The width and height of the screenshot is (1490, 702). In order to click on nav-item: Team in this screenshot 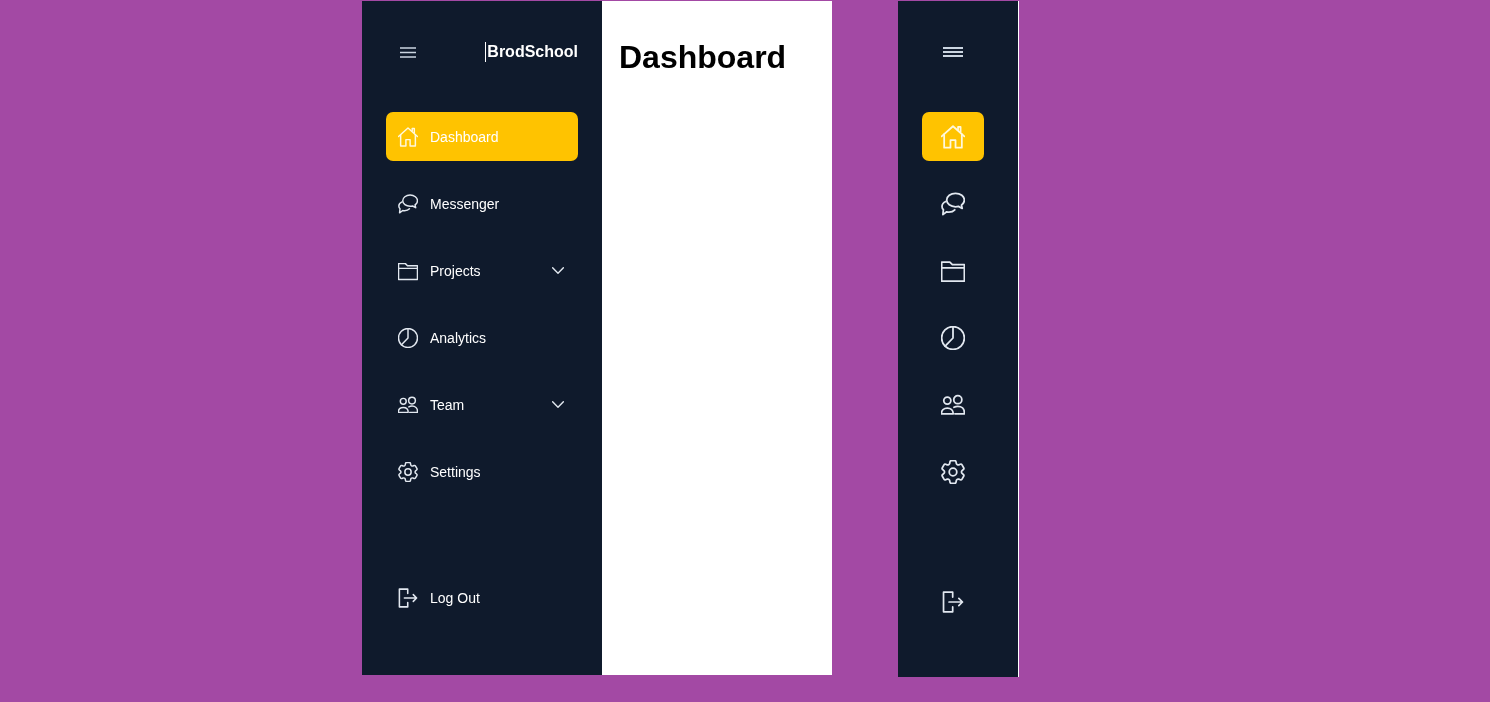, I will do `click(482, 404)`.